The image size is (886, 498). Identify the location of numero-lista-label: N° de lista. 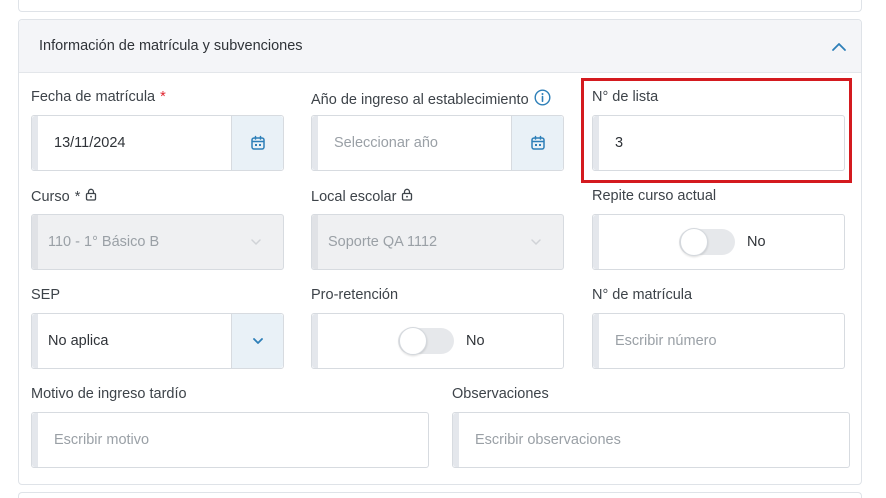
(625, 97).